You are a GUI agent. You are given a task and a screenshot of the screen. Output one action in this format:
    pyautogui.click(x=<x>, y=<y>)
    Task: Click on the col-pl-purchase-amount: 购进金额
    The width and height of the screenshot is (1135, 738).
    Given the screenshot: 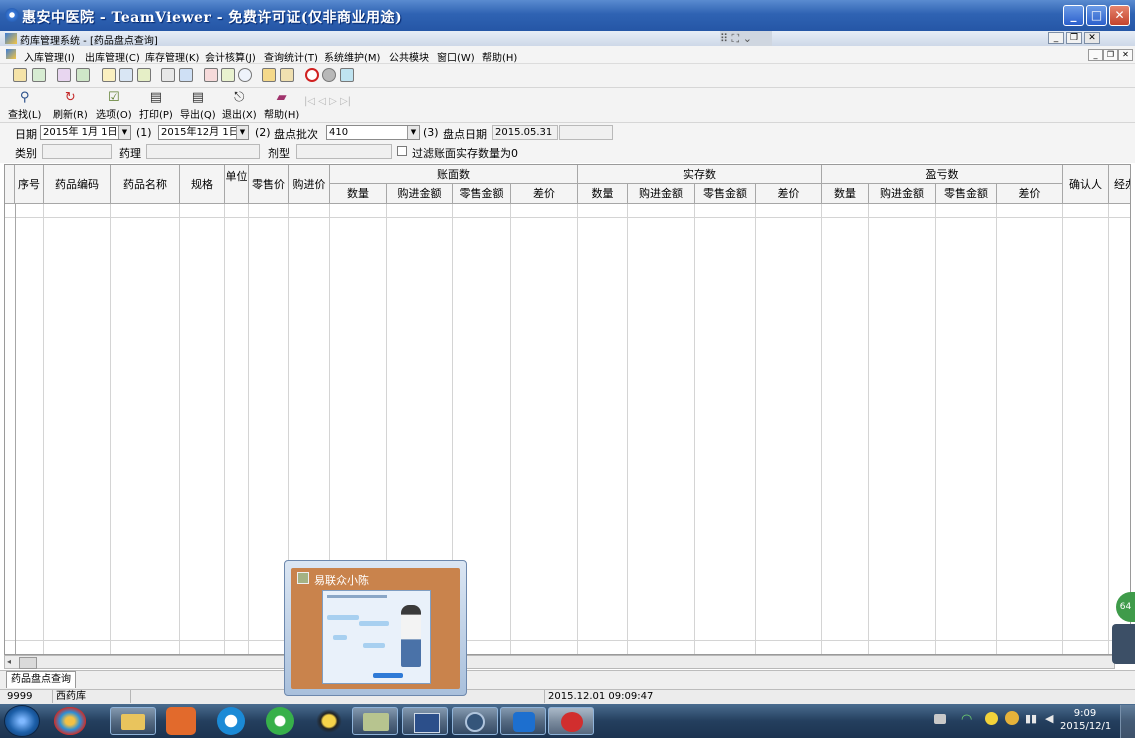 What is the action you would take?
    pyautogui.click(x=902, y=194)
    